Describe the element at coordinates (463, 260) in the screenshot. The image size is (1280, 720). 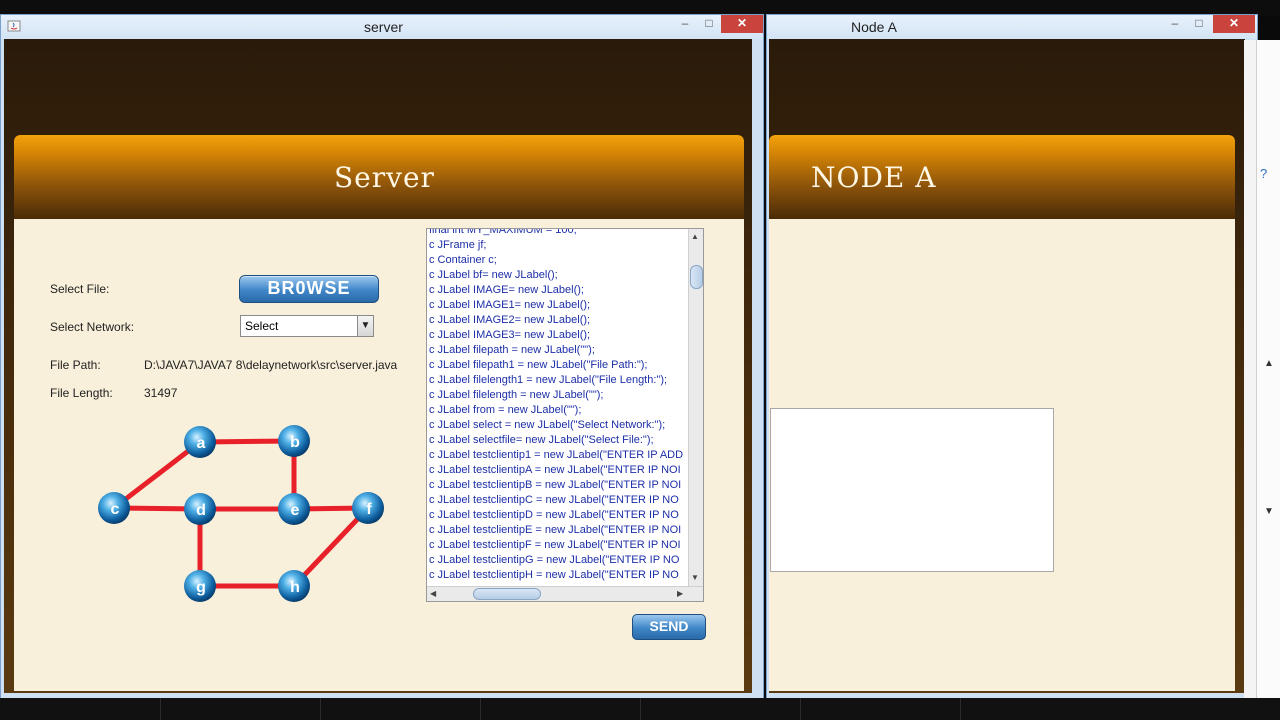
I see `code-line: c Container c;` at that location.